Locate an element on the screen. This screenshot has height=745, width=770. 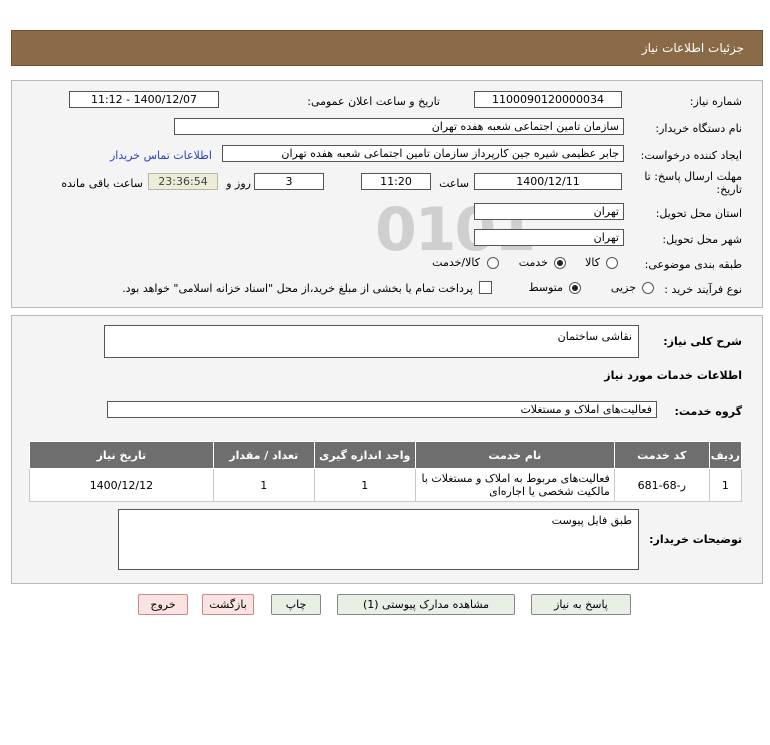
process-label: نوع فرآیند خرید : is located at coordinates (703, 289).